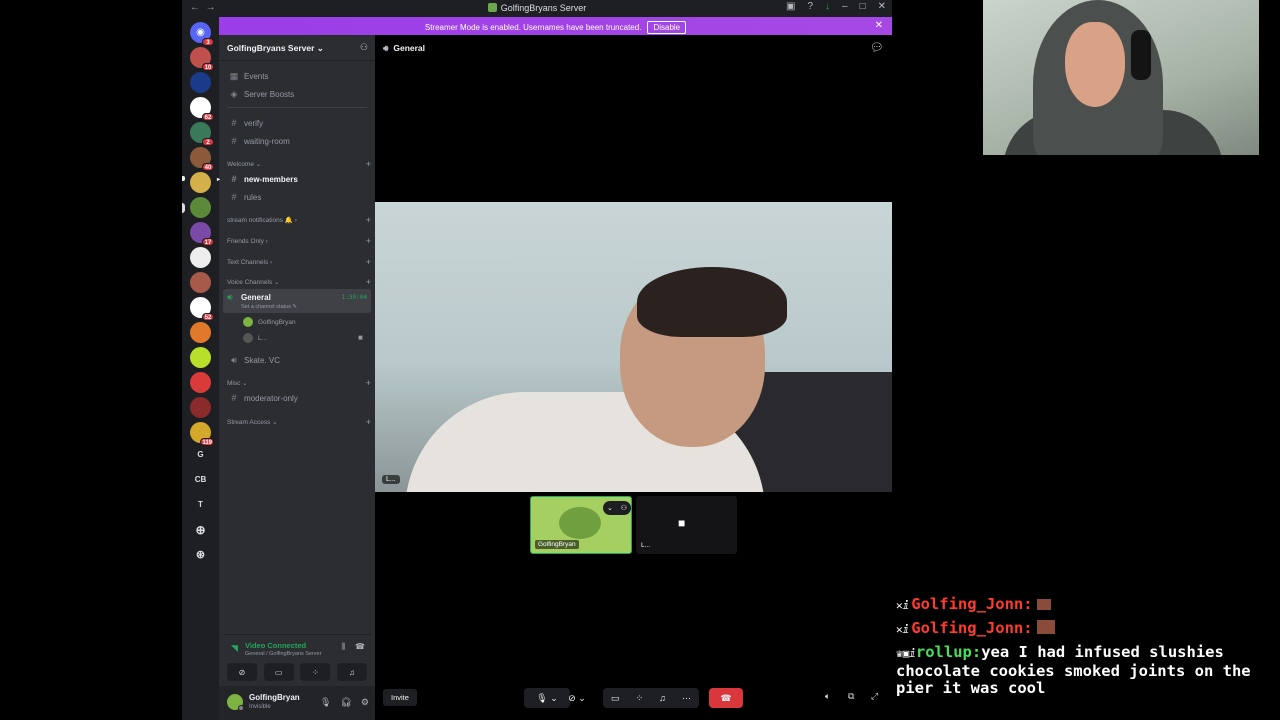 The height and width of the screenshot is (720, 1280). What do you see at coordinates (299, 383) in the screenshot?
I see `category-misc: Misc ⌄ +` at bounding box center [299, 383].